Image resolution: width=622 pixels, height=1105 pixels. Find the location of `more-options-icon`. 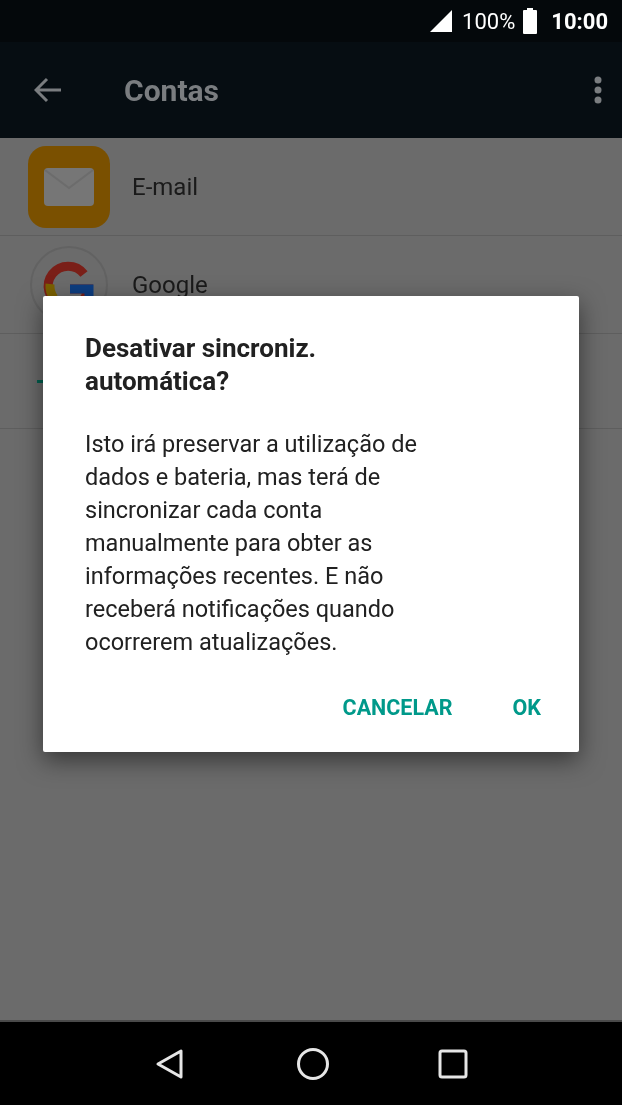

more-options-icon is located at coordinates (598, 90).